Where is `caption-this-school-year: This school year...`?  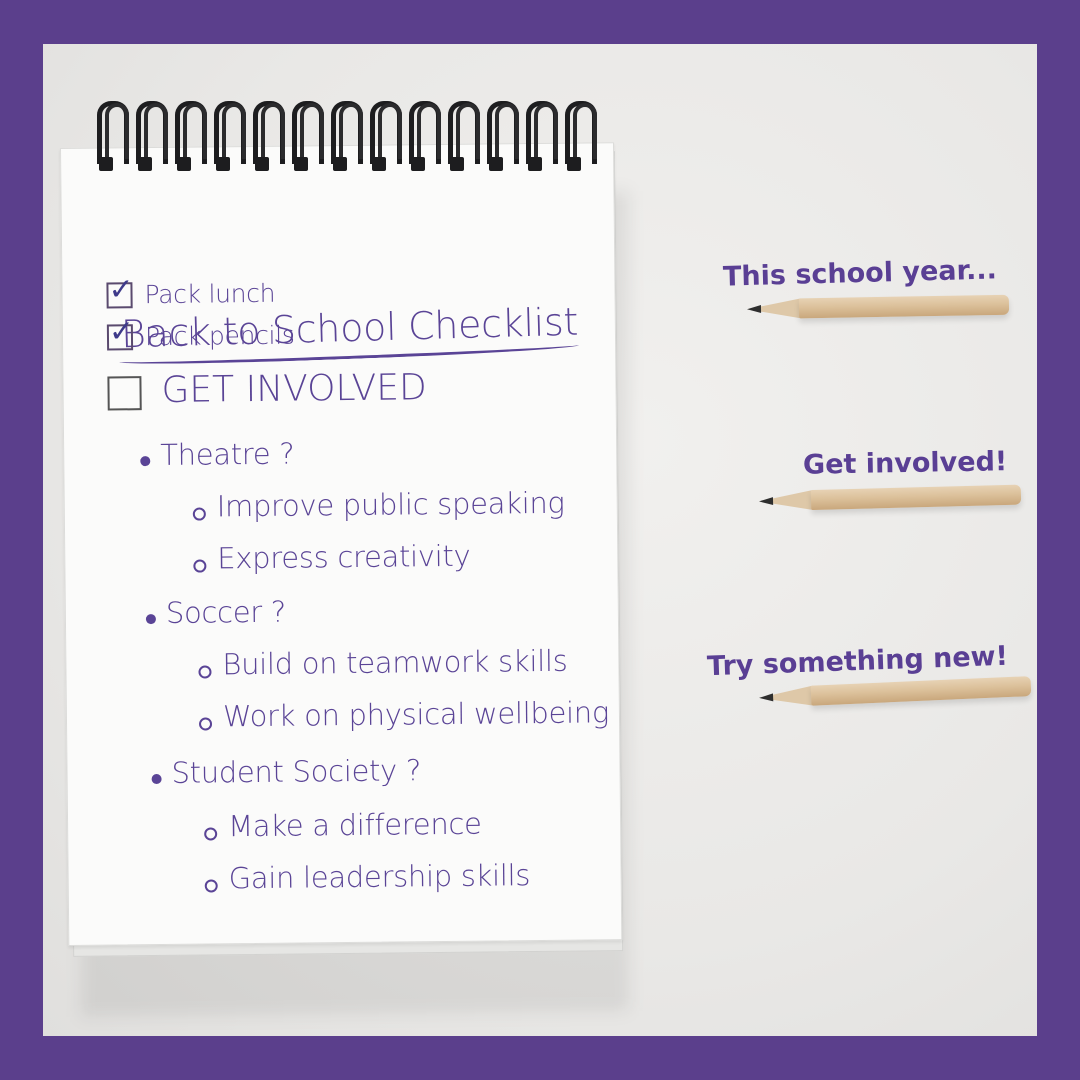
caption-this-school-year: This school year... is located at coordinates (860, 273).